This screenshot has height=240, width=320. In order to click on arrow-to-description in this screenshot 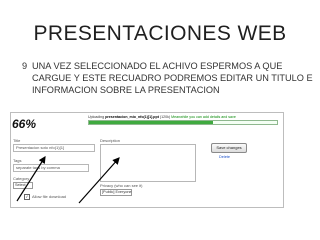, I will do `click(99, 180)`.